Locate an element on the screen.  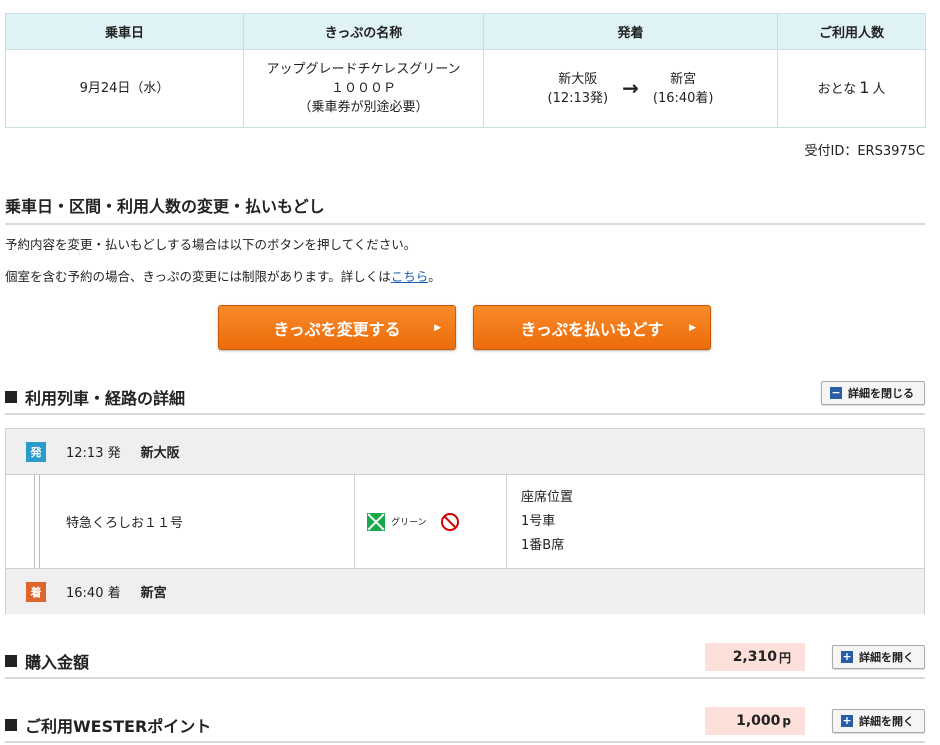
restriction-text-end: 。 is located at coordinates (434, 276).